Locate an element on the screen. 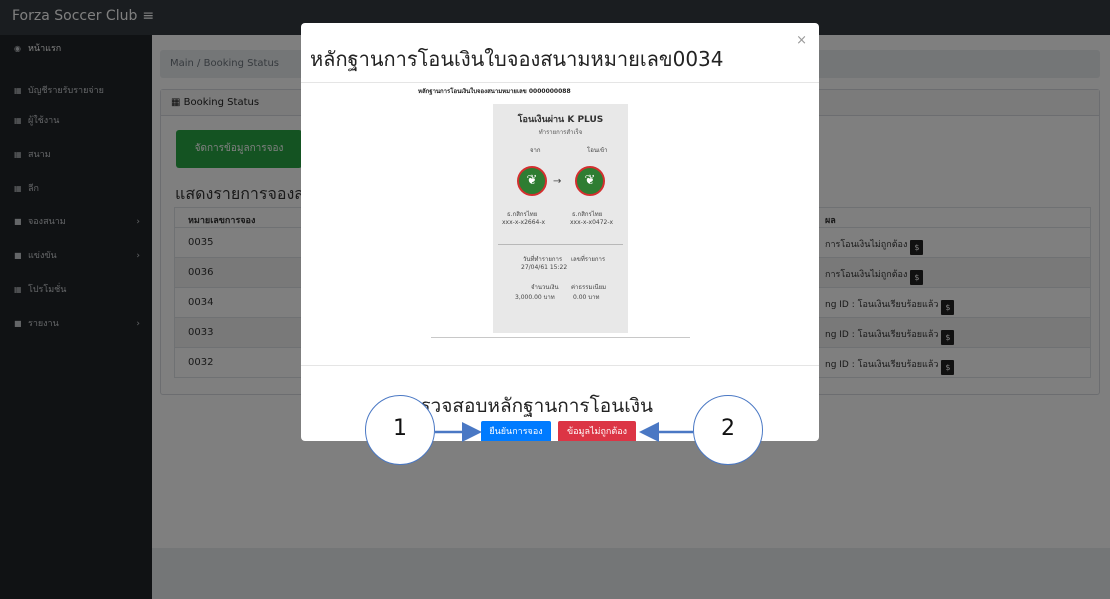  annotation-arrows is located at coordinates (564, 432).